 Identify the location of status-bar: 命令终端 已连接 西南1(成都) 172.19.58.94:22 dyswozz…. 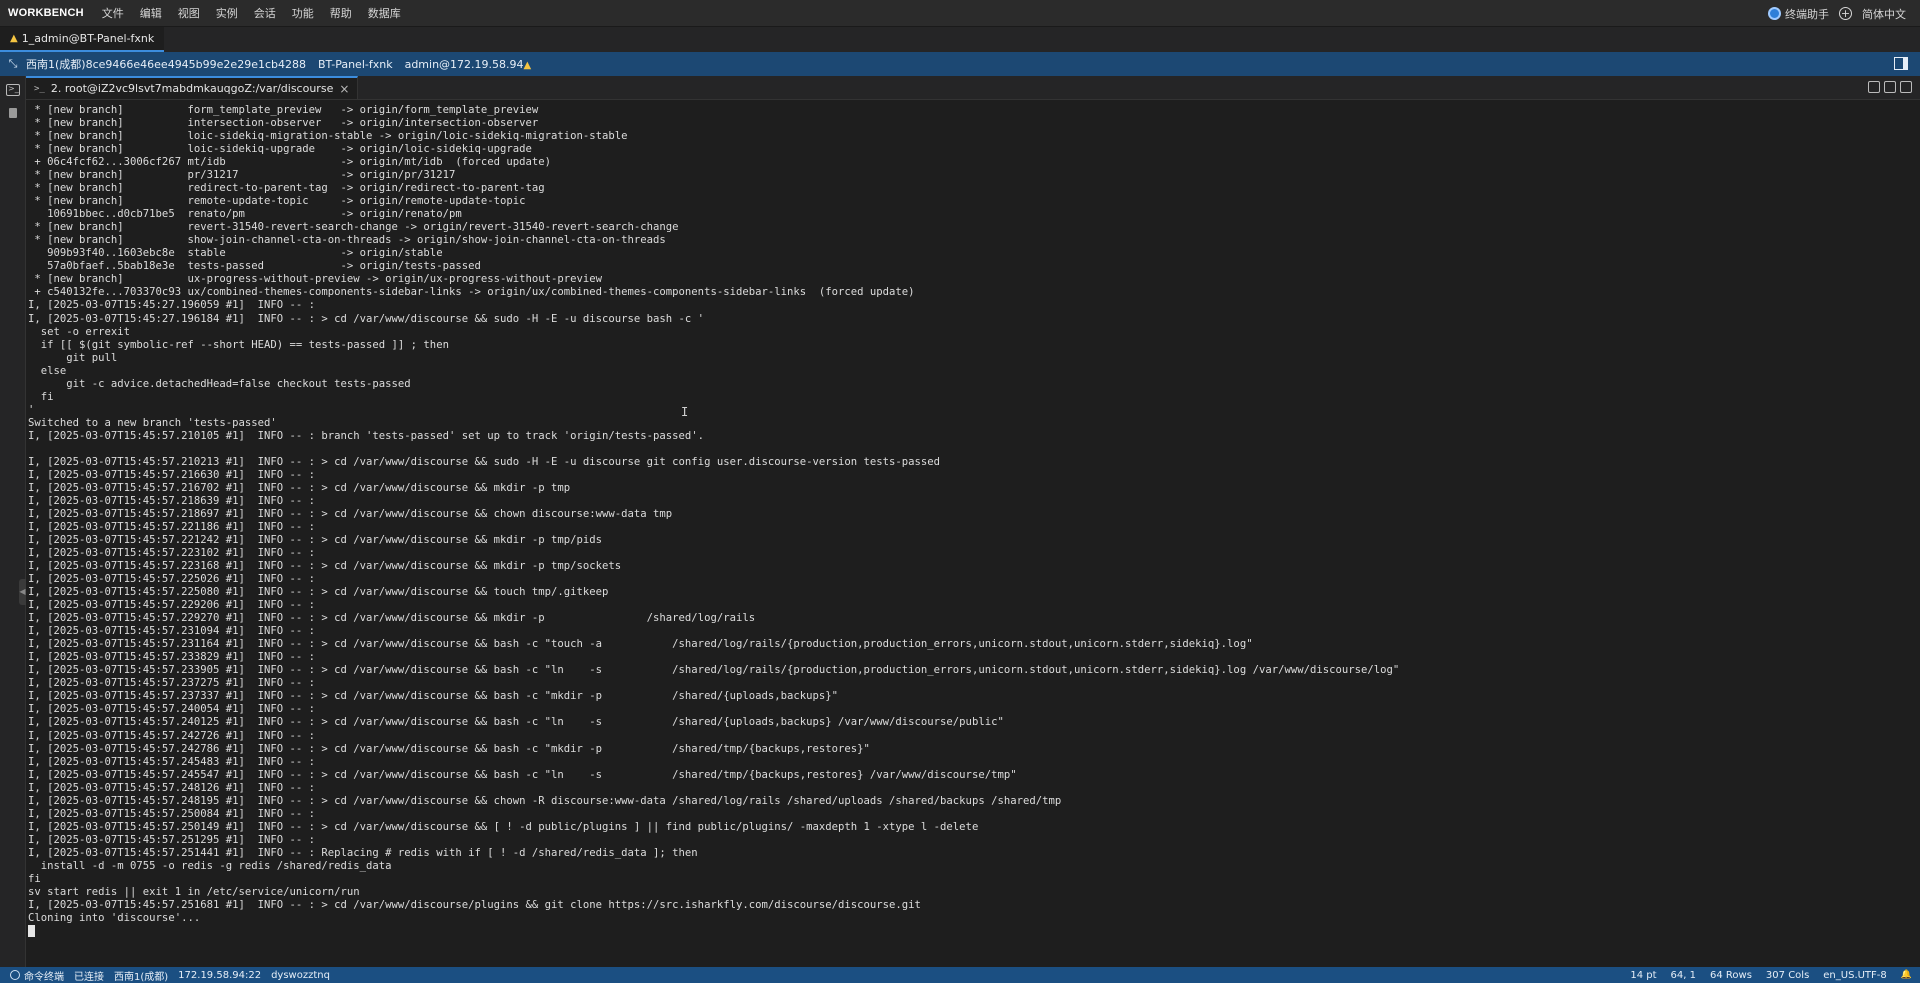
(960, 975).